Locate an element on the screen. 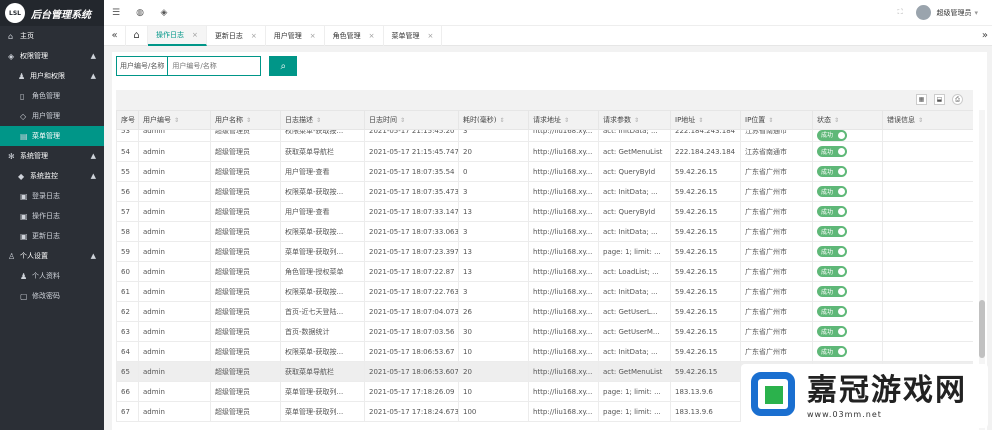  column-header: IP位置 ⇕ is located at coordinates (776, 120).